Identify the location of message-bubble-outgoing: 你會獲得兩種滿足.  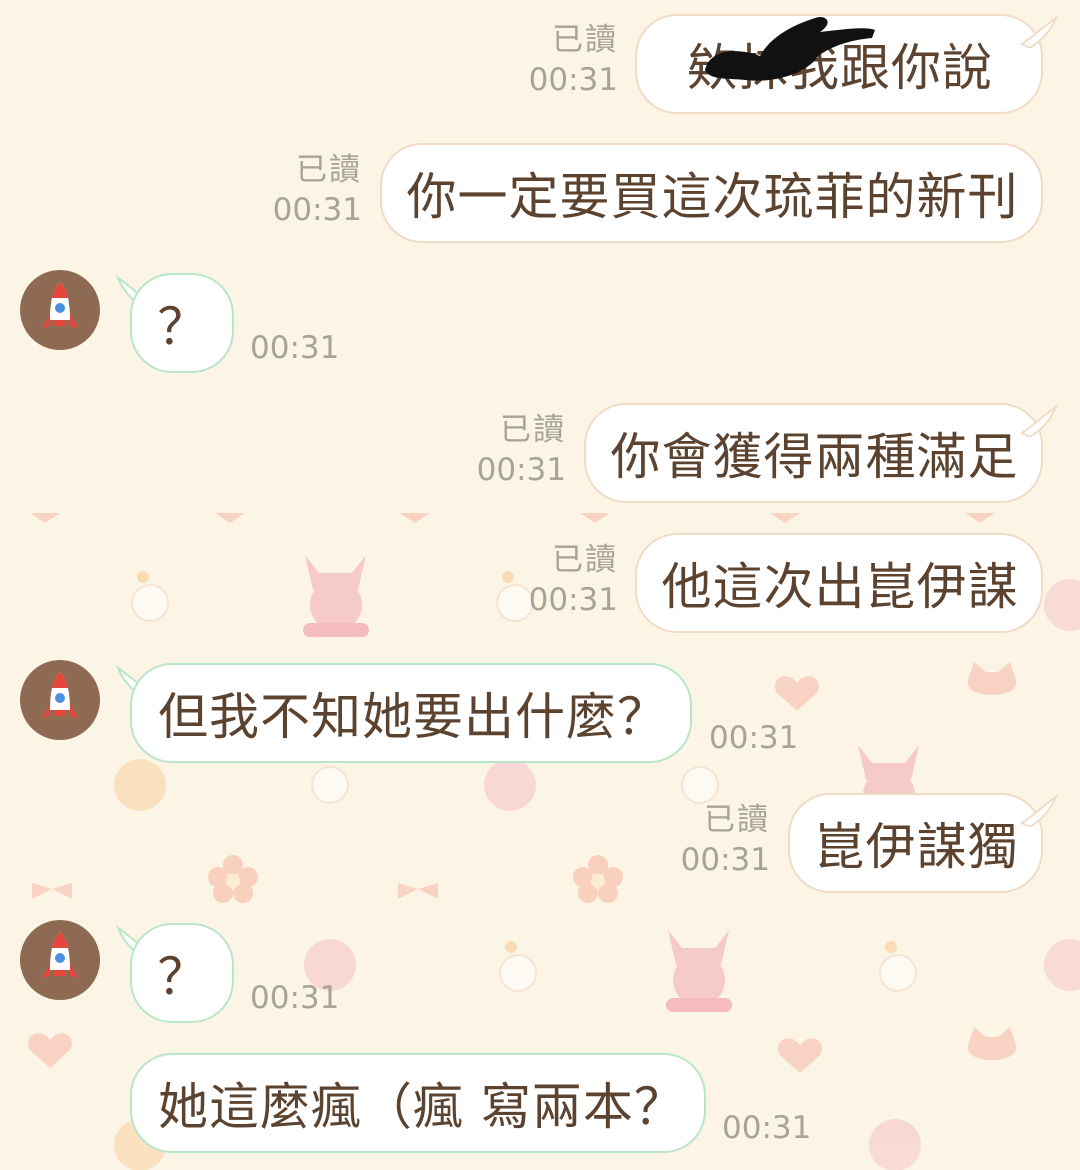
(813, 453).